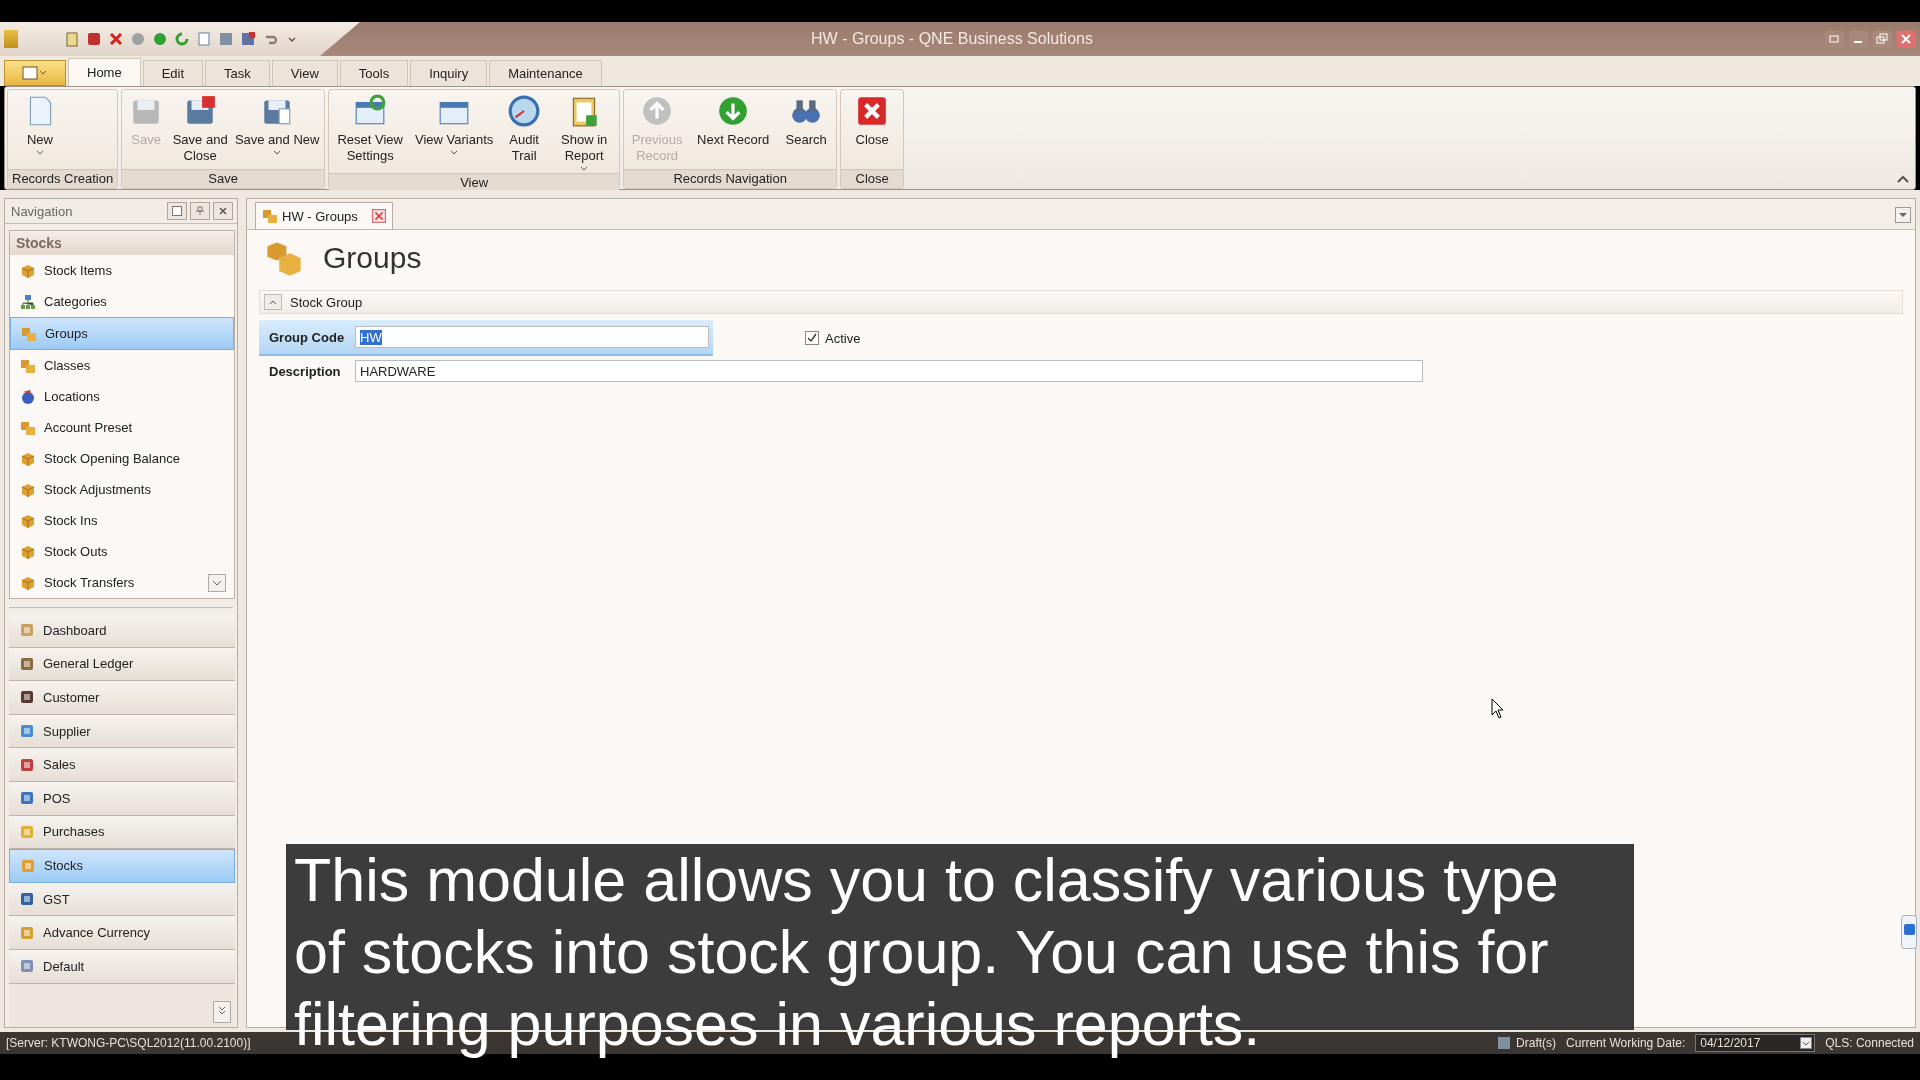  Describe the element at coordinates (1869, 1043) in the screenshot. I see `connection-status: QLS: Connected` at that location.